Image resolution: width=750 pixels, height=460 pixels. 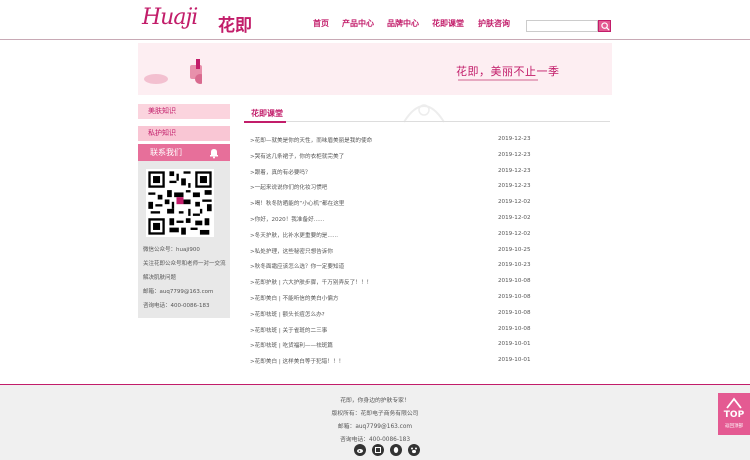 I want to click on article-row: >秋冬面霜应该怎么选？你一定要知道 2019-10-23, so click(x=430, y=268).